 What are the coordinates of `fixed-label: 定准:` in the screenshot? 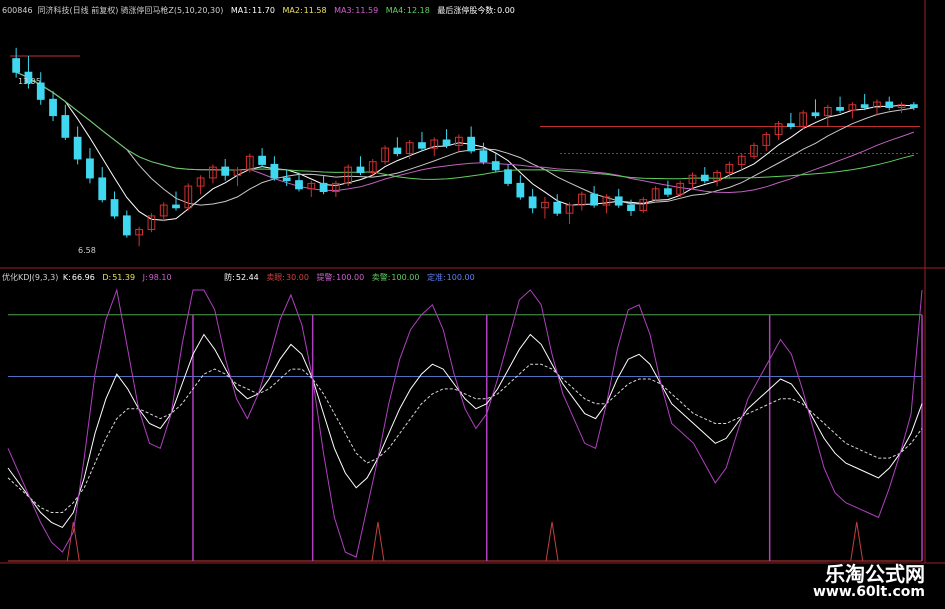 It's located at (436, 277).